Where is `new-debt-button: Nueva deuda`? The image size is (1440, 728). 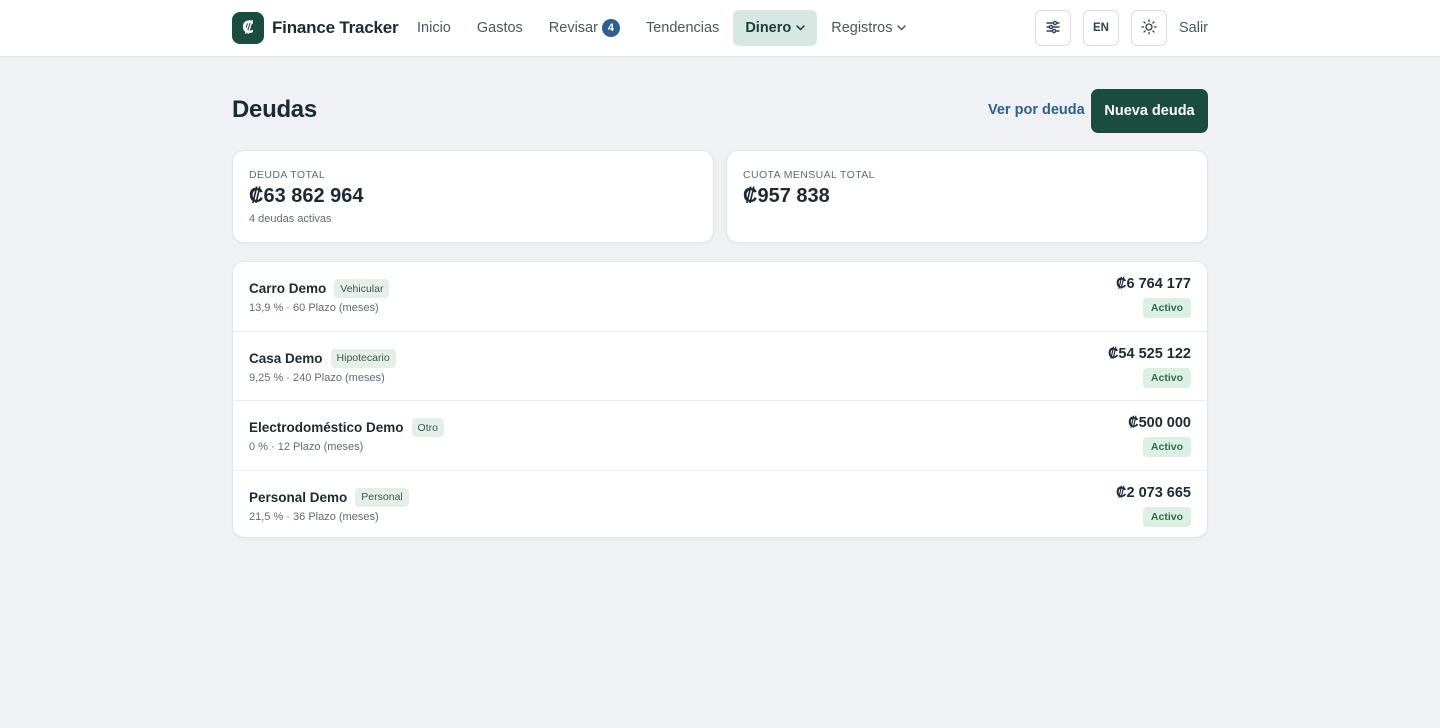 new-debt-button: Nueva deuda is located at coordinates (1149, 111).